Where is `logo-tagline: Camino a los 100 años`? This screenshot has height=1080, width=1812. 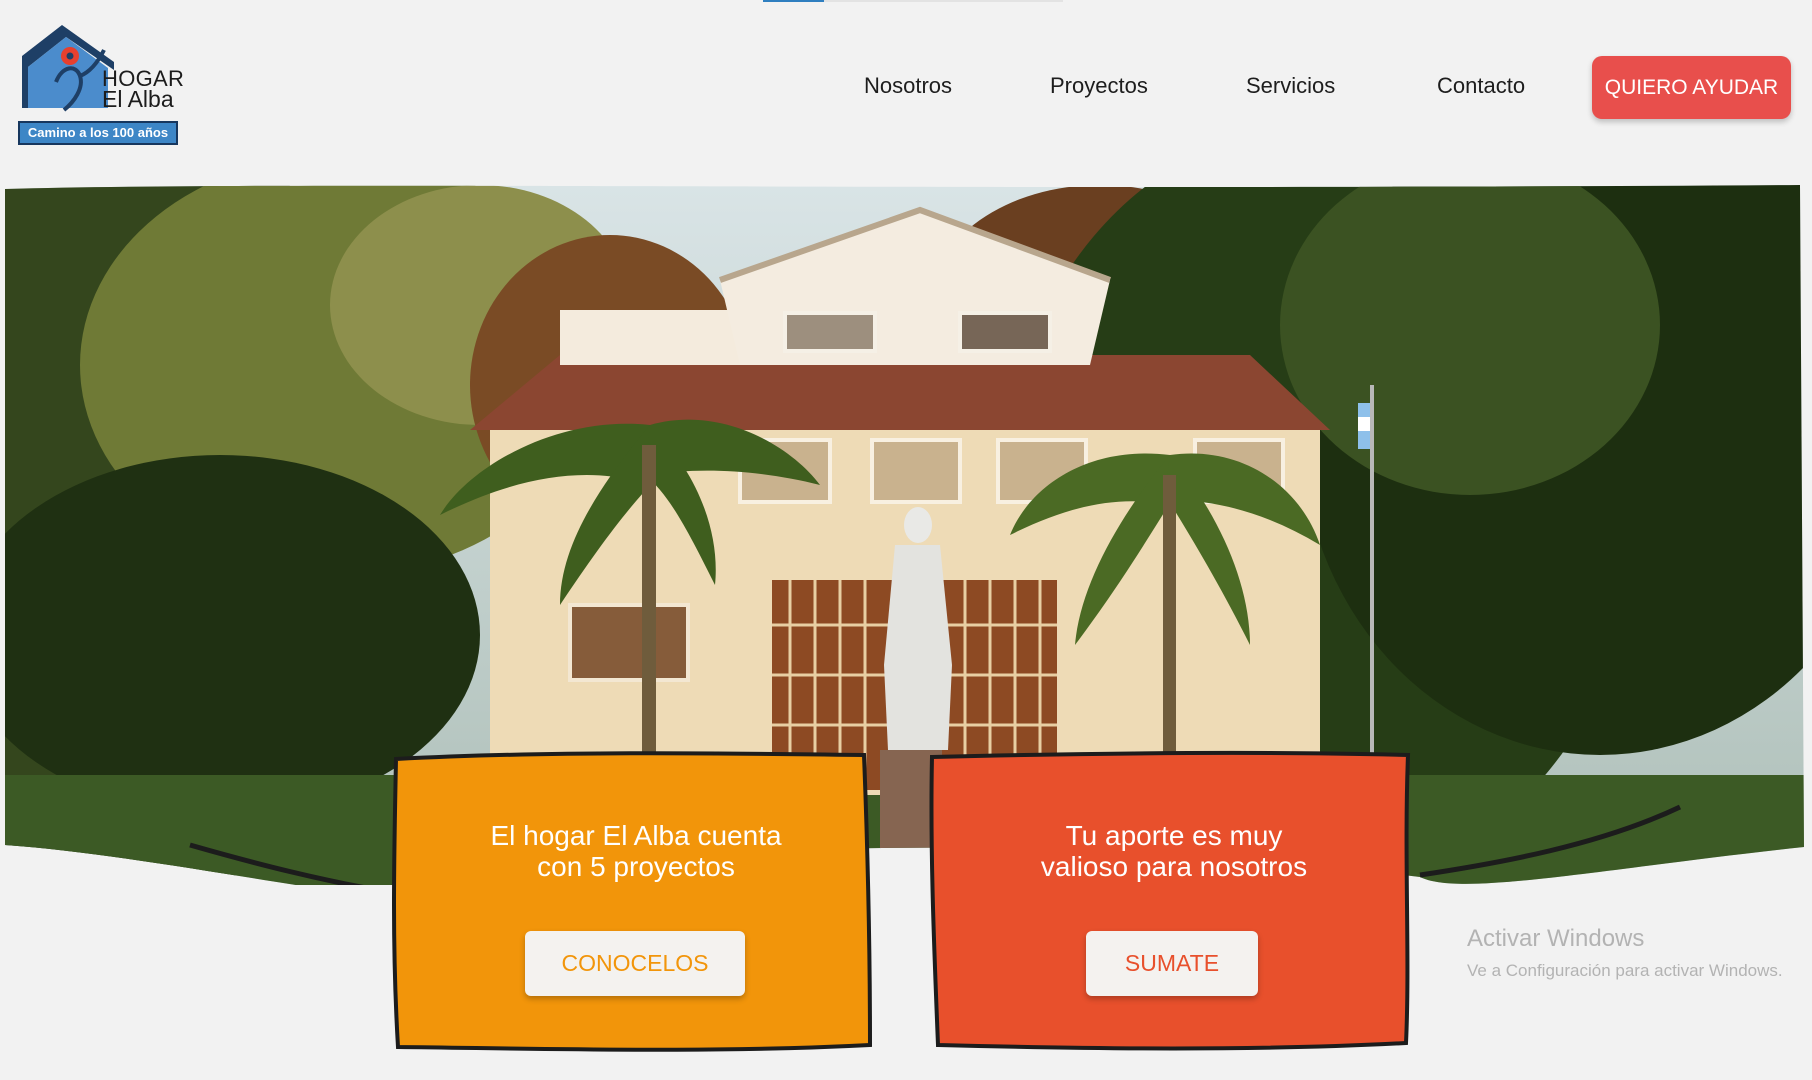
logo-tagline: Camino a los 100 años is located at coordinates (98, 133).